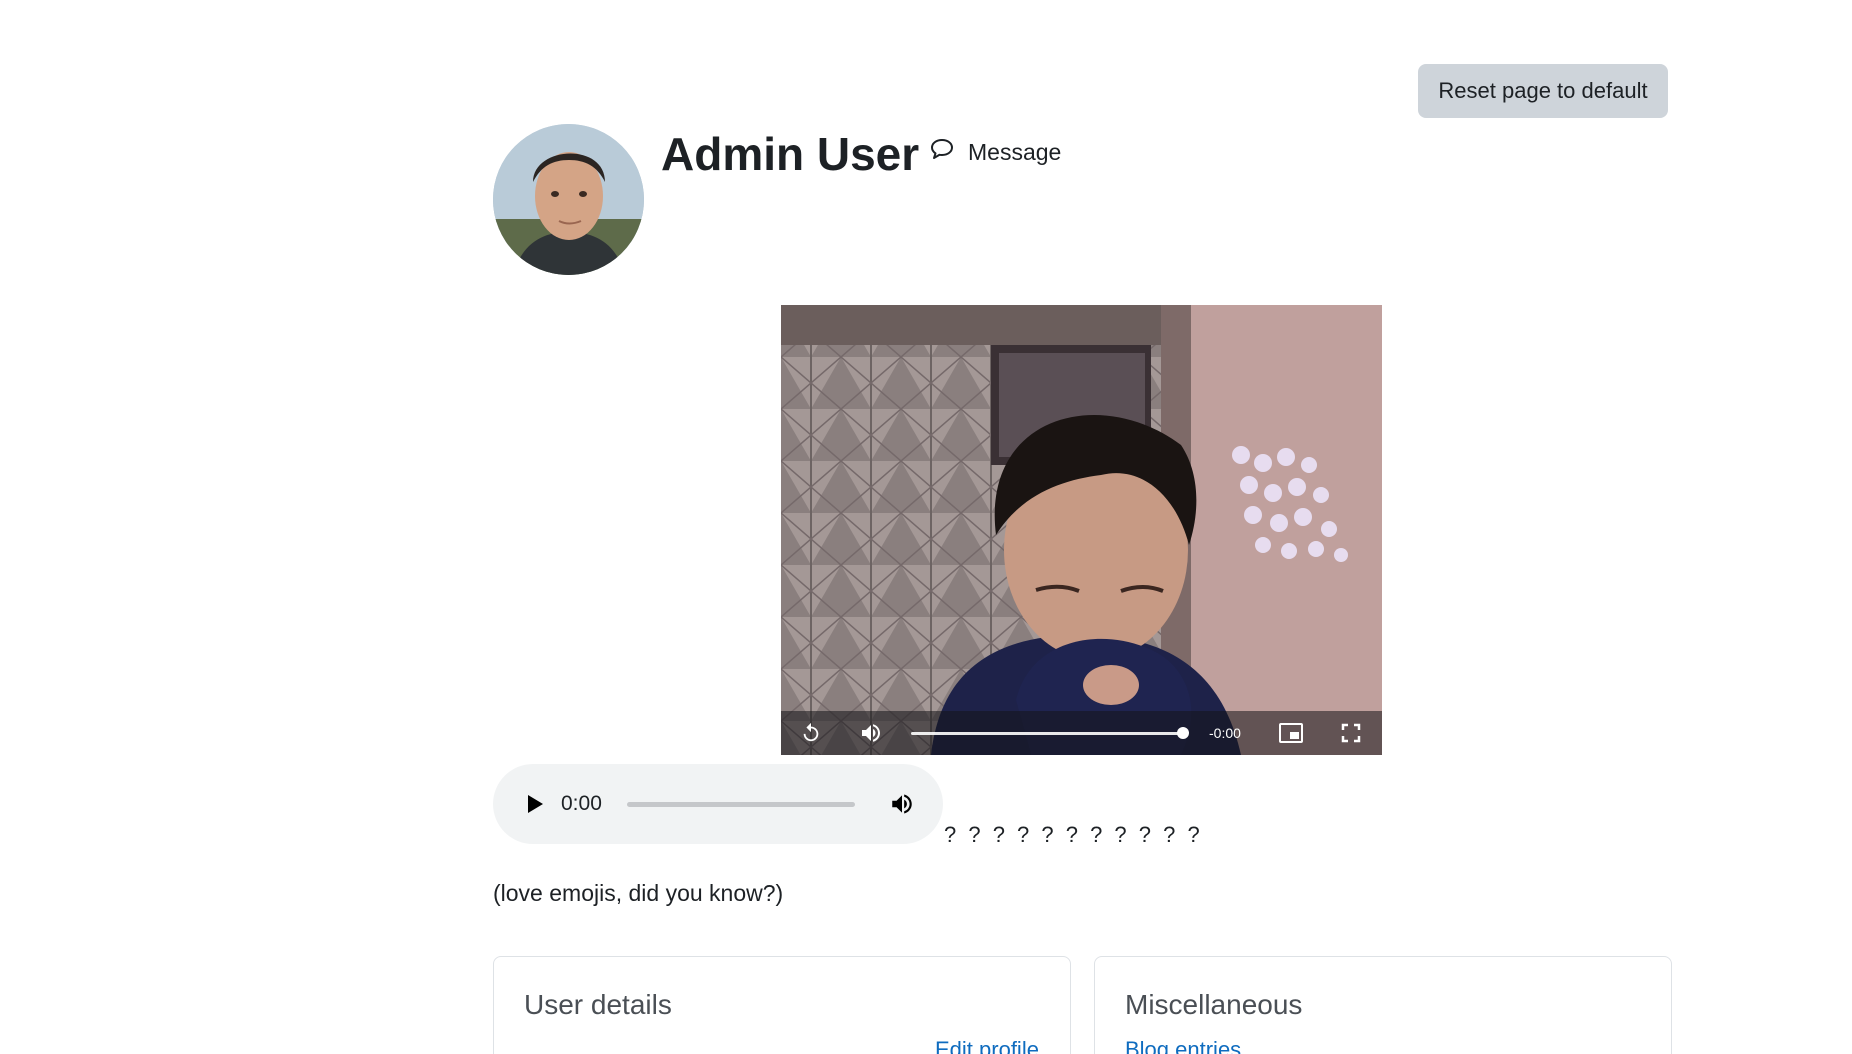 The width and height of the screenshot is (1852, 1054). What do you see at coordinates (1225, 733) in the screenshot?
I see `video-remaining-time: -0:00` at bounding box center [1225, 733].